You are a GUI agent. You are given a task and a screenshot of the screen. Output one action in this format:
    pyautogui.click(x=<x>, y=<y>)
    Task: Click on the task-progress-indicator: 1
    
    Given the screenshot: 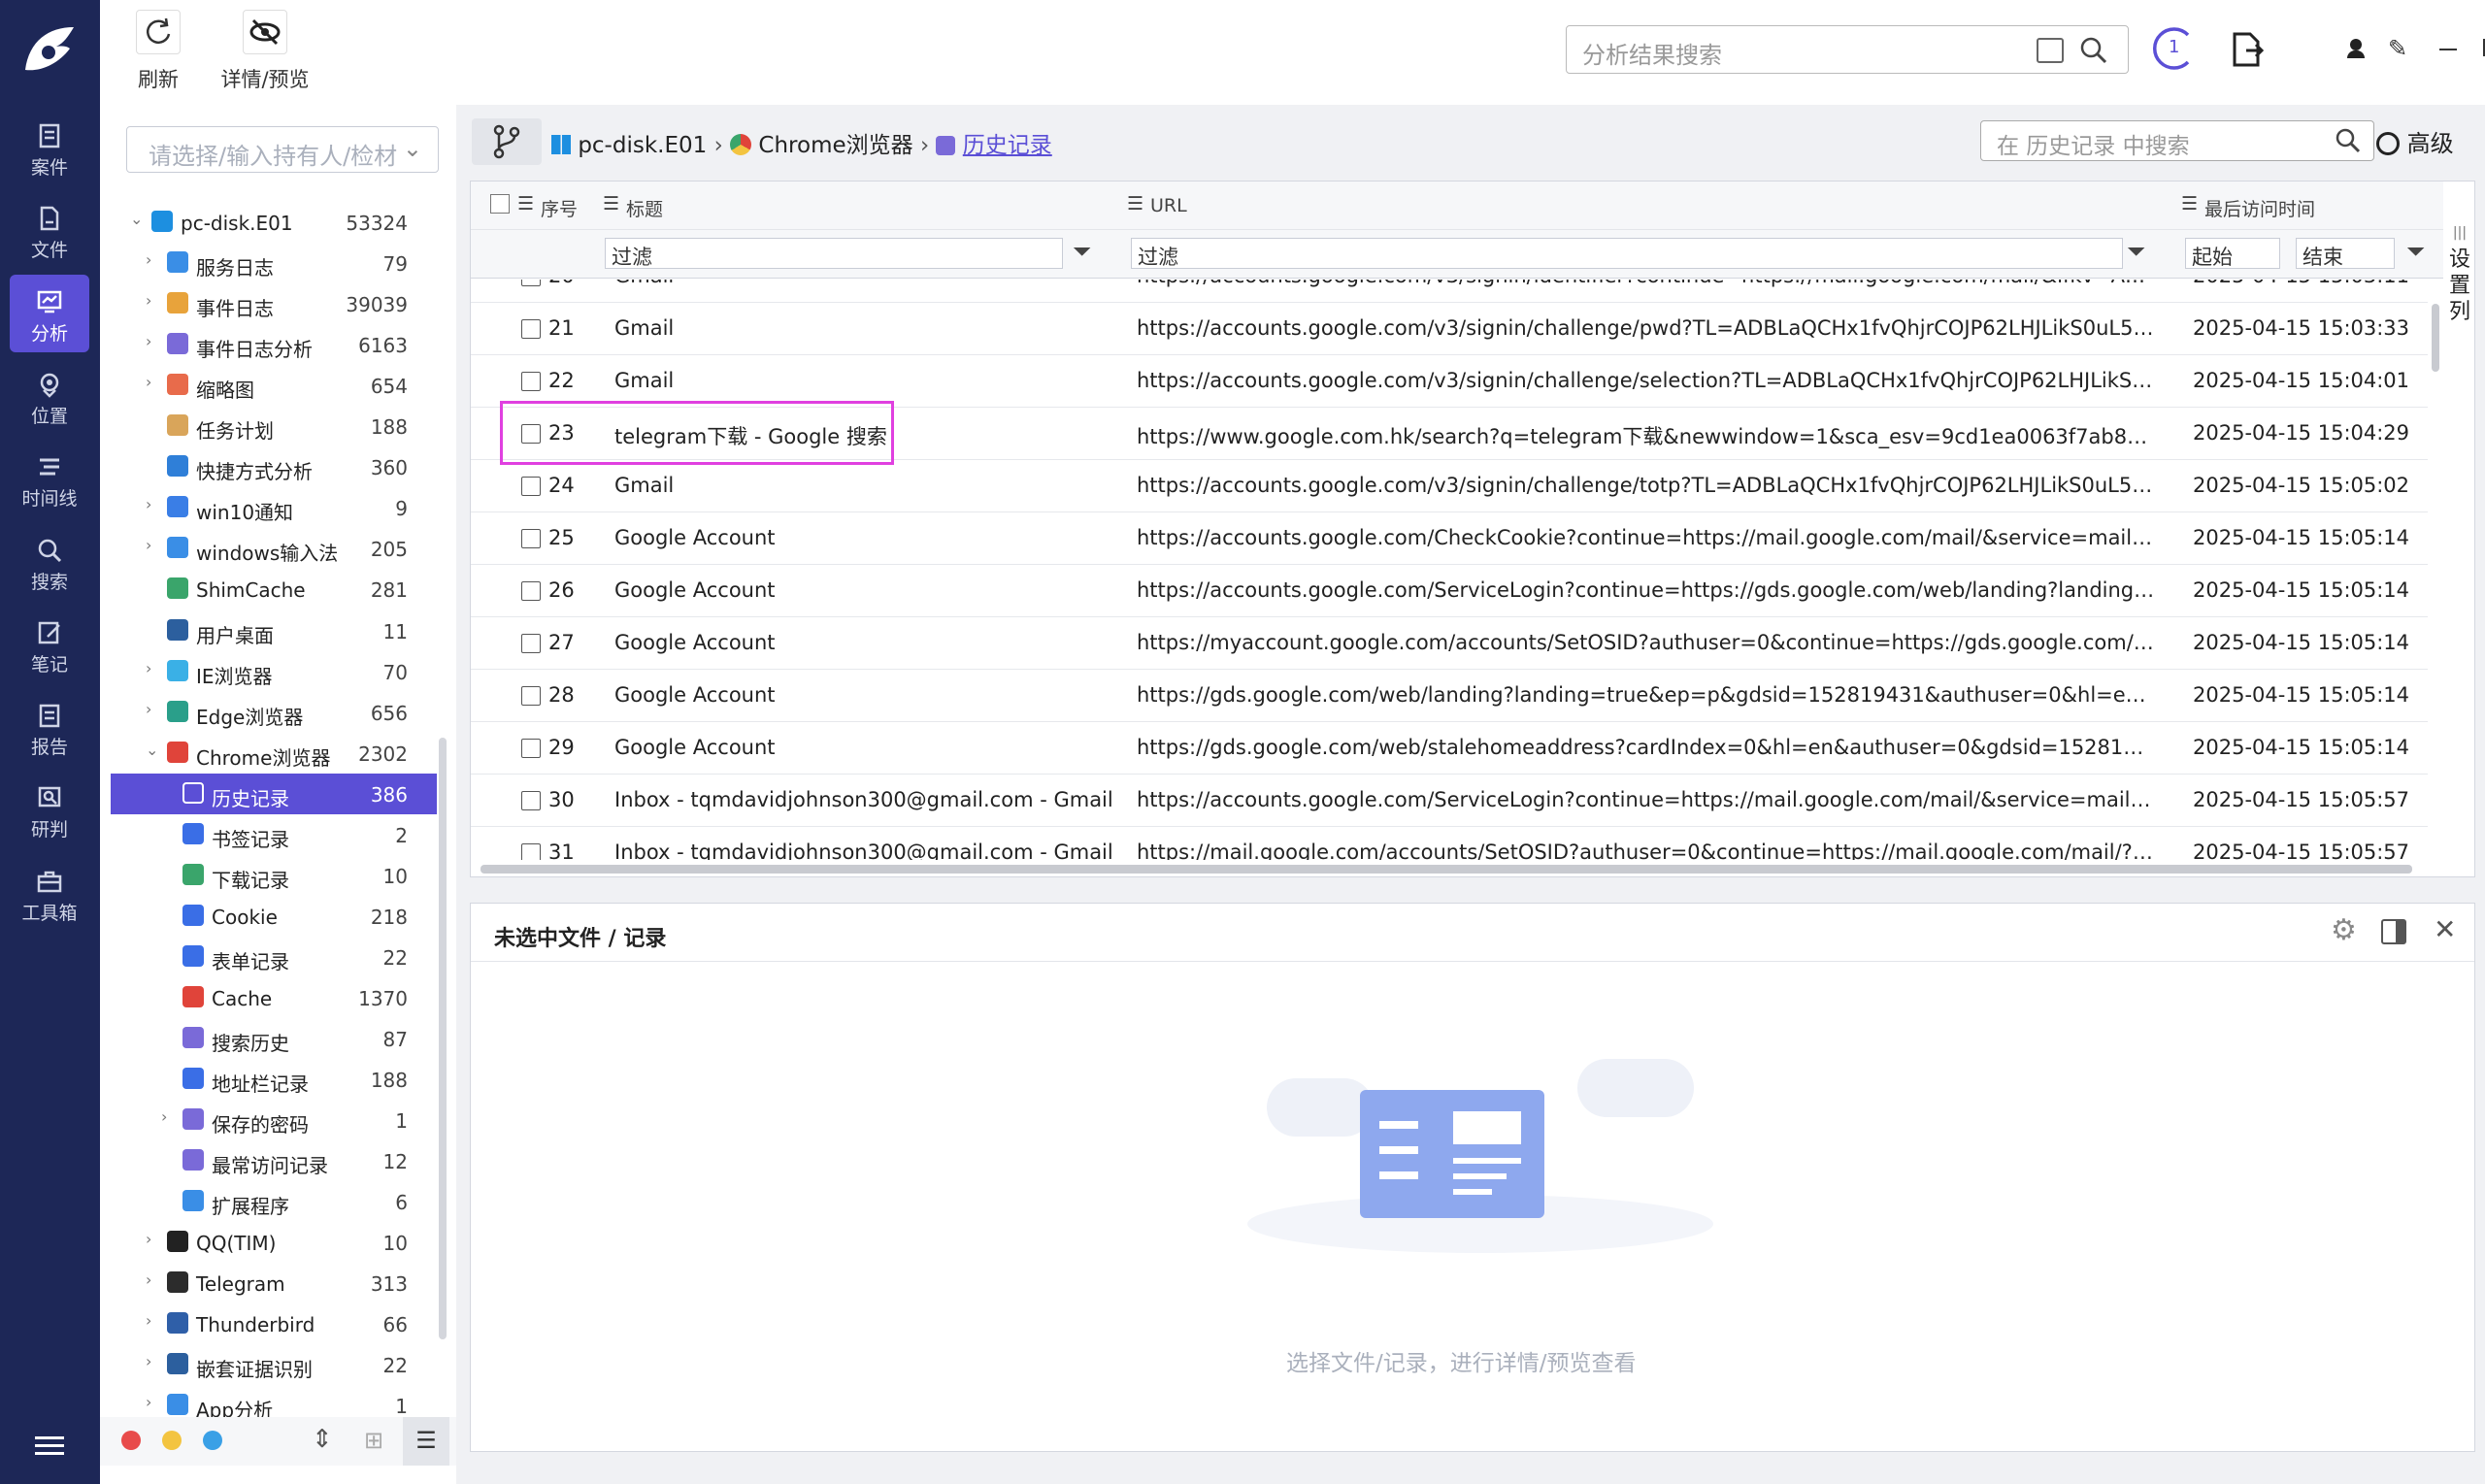 What is the action you would take?
    pyautogui.click(x=2174, y=48)
    